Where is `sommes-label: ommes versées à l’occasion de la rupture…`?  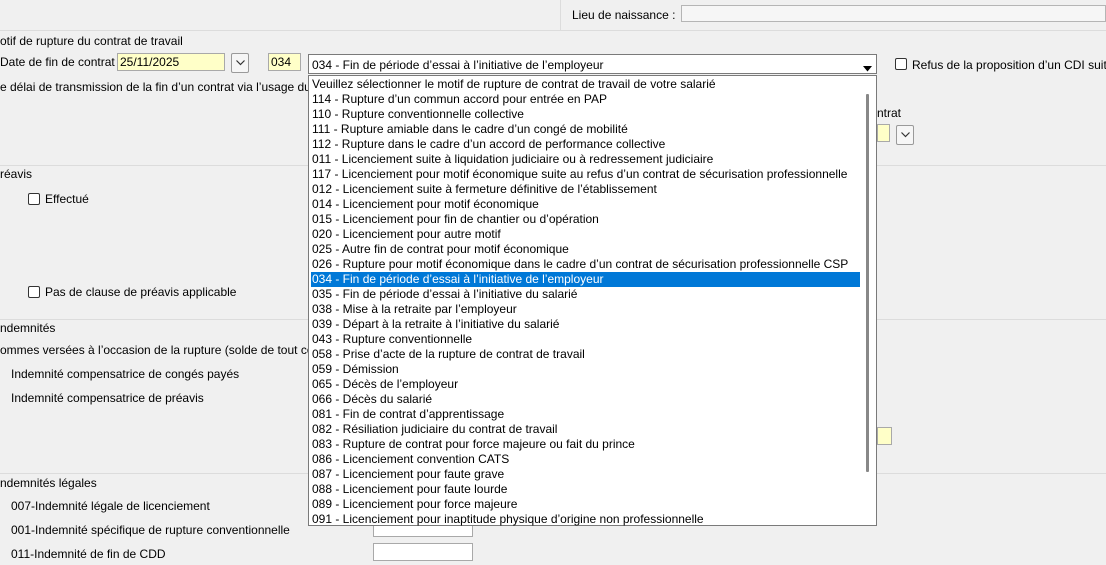 sommes-label: ommes versées à l’occasion de la rupture… is located at coordinates (172, 350).